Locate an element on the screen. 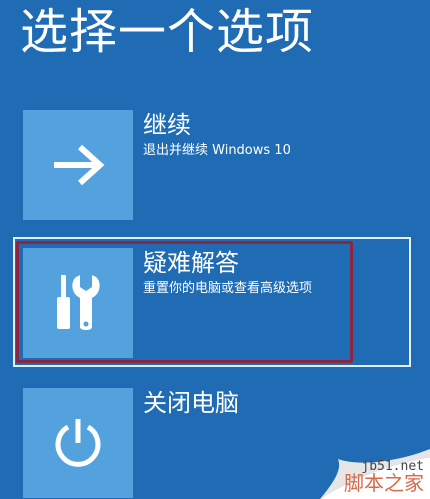 The image size is (430, 499). option-shutdown-tile is located at coordinates (78, 443).